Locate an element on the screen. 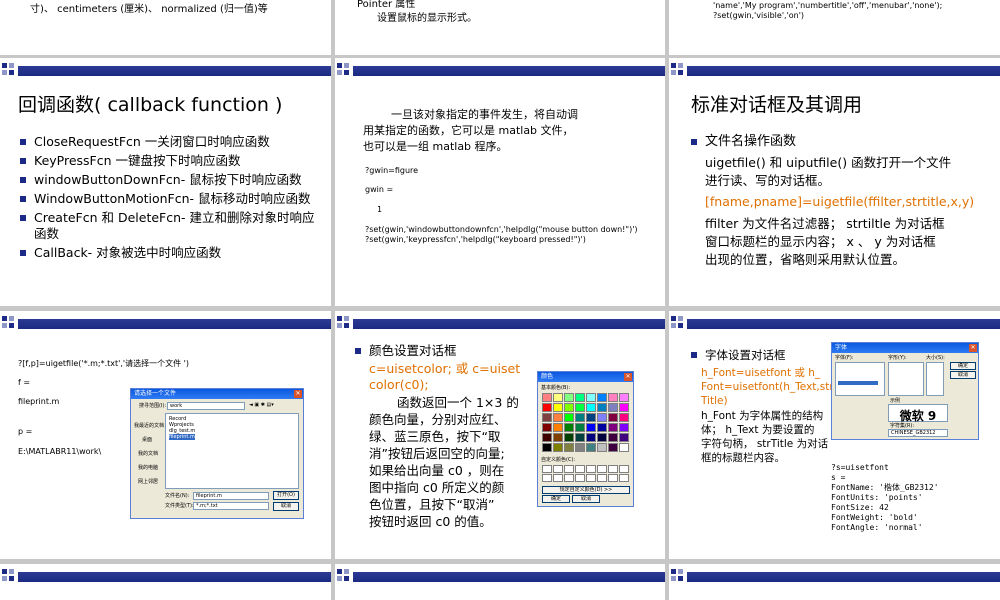  slide-top-left: 寸)、 centimeters (厘米)、 normalized (归一值)等 is located at coordinates (165, 27).